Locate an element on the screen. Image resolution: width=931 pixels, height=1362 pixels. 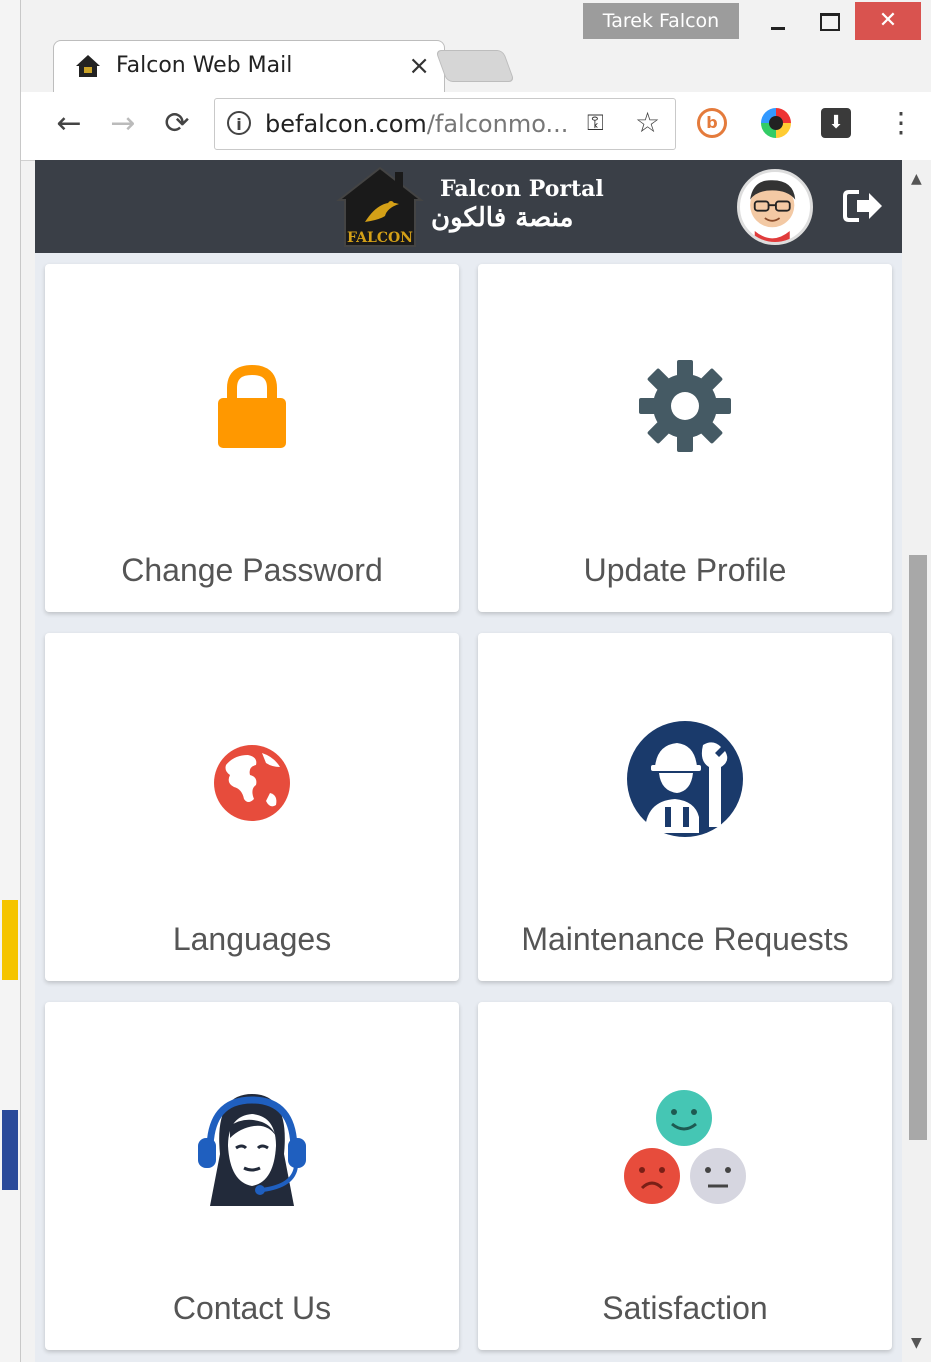
title-bar: Tarek Falcon ✕ Falcon Web Mail × is located at coordinates (476, 46).